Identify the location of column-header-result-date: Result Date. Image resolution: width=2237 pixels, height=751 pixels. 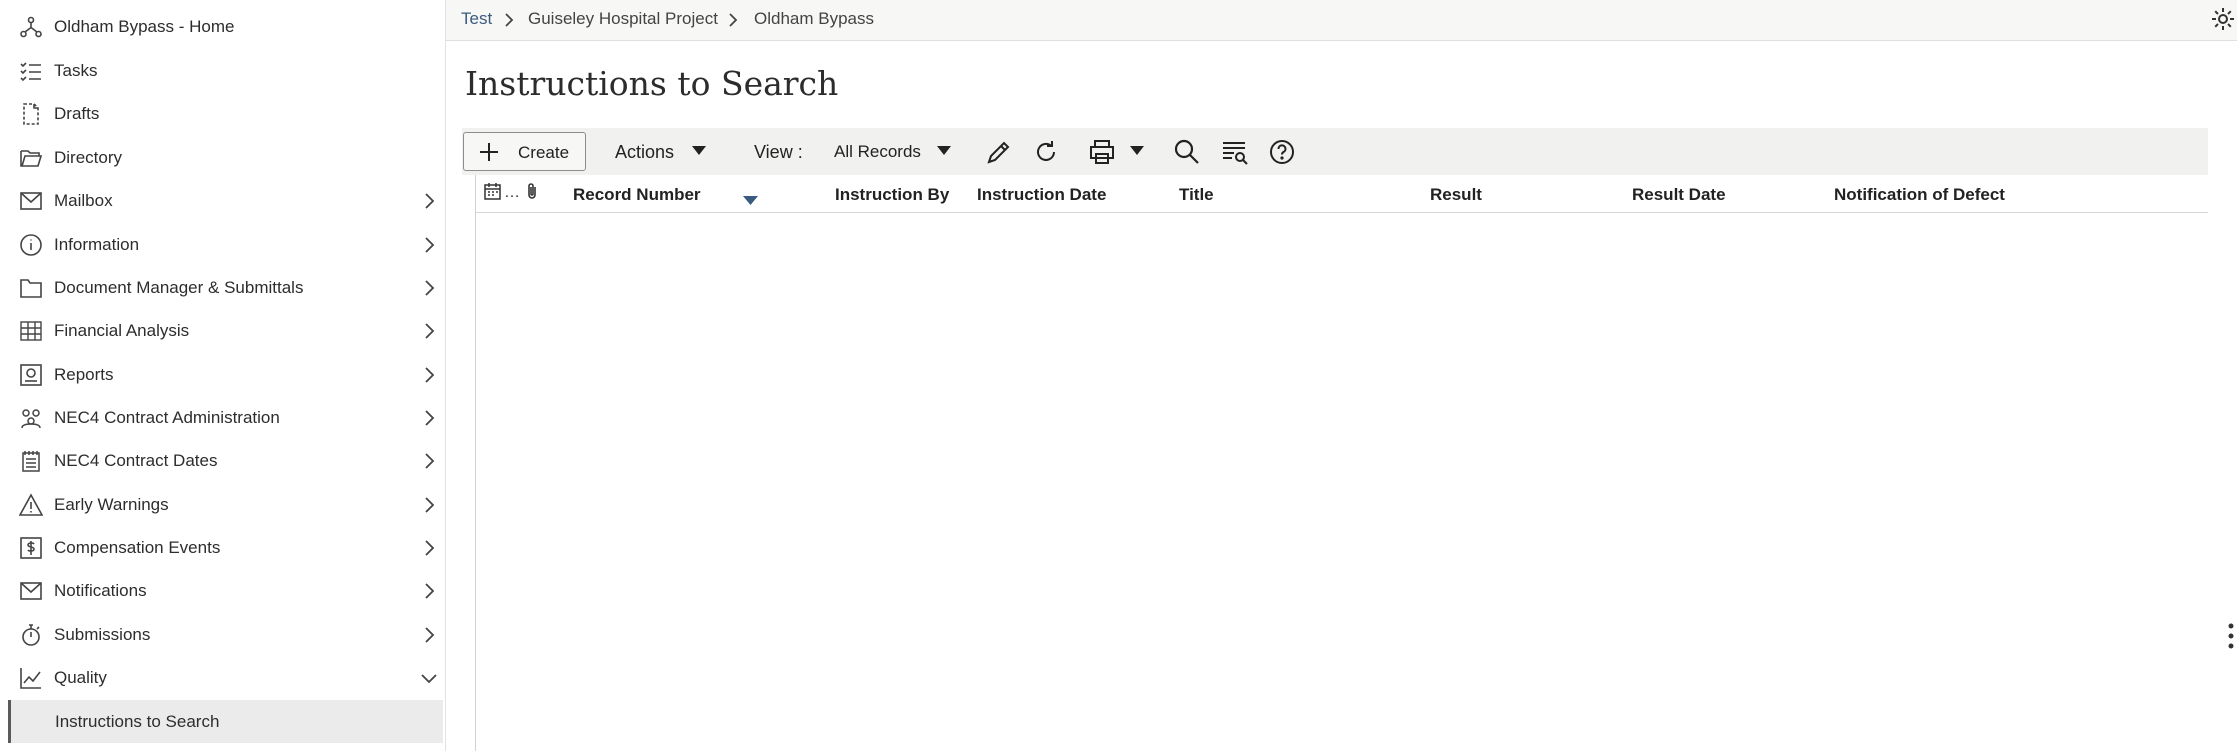
(1679, 195).